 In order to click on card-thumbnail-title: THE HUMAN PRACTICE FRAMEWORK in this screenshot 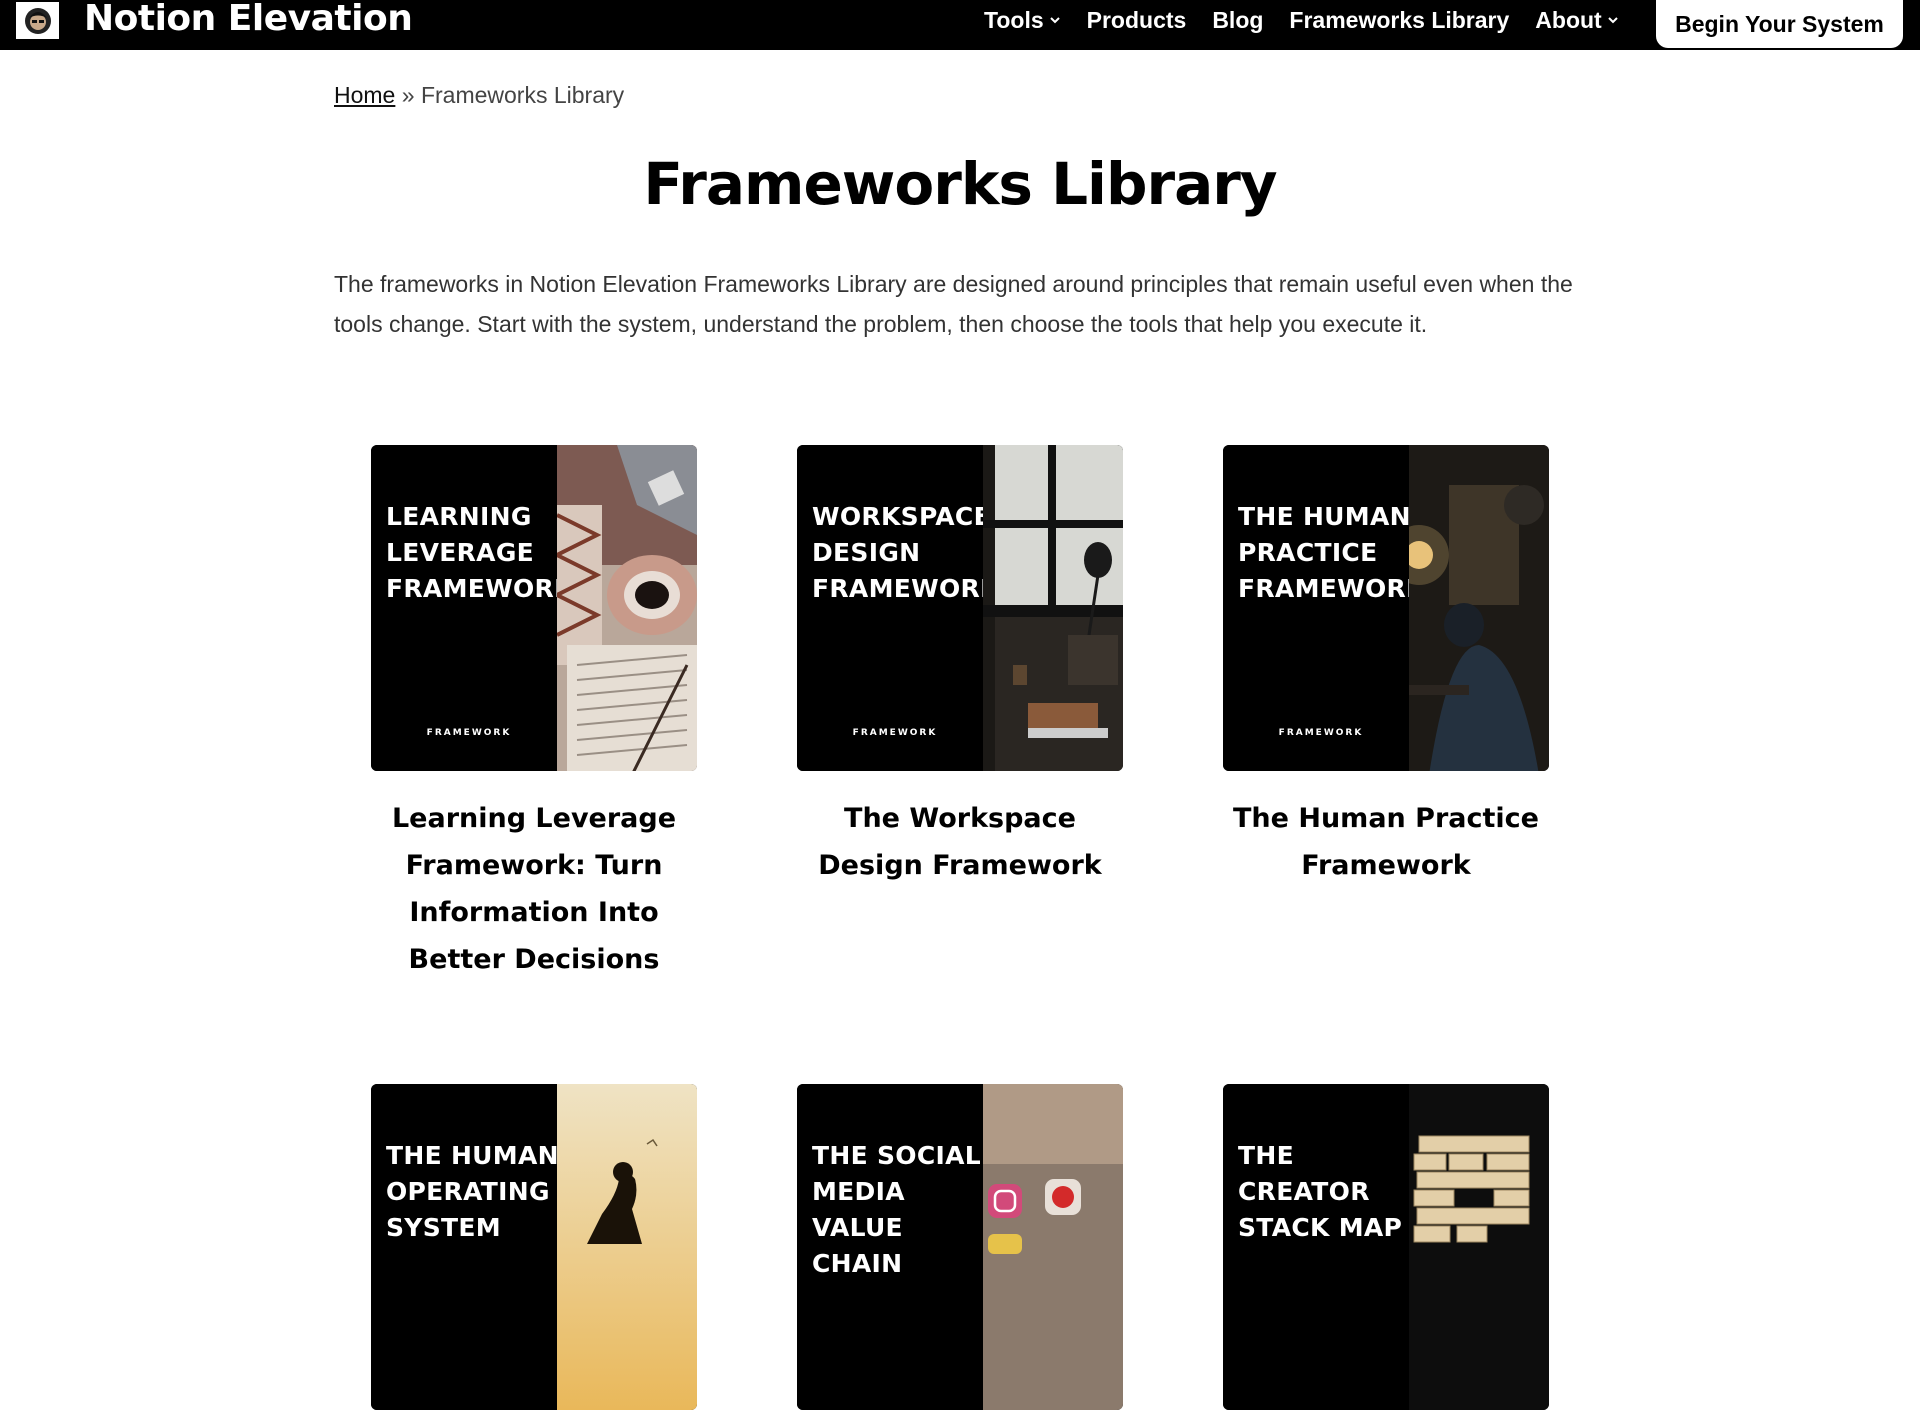, I will do `click(1332, 552)`.